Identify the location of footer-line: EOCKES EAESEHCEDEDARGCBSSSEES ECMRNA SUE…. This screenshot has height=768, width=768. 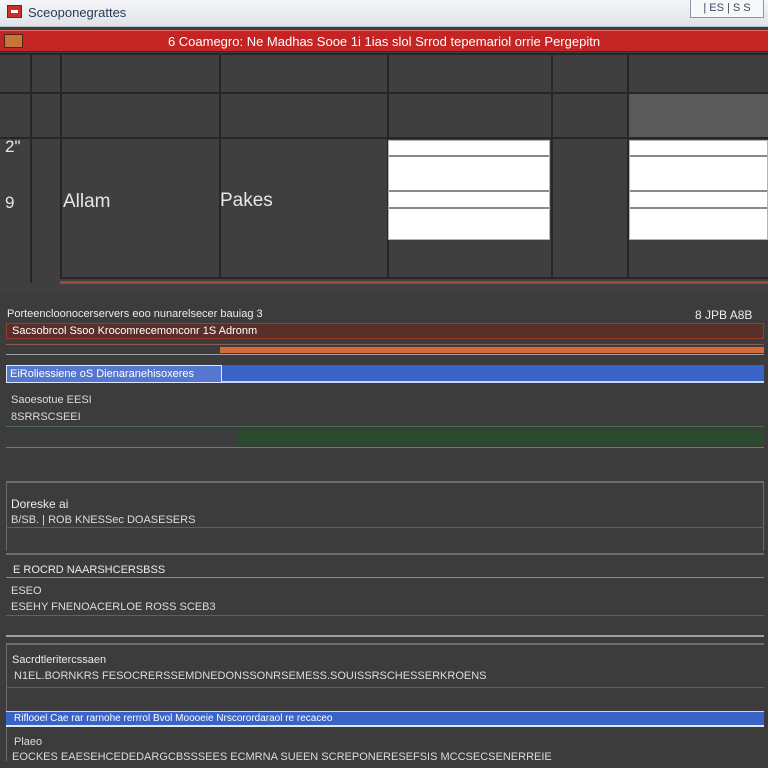
(282, 757).